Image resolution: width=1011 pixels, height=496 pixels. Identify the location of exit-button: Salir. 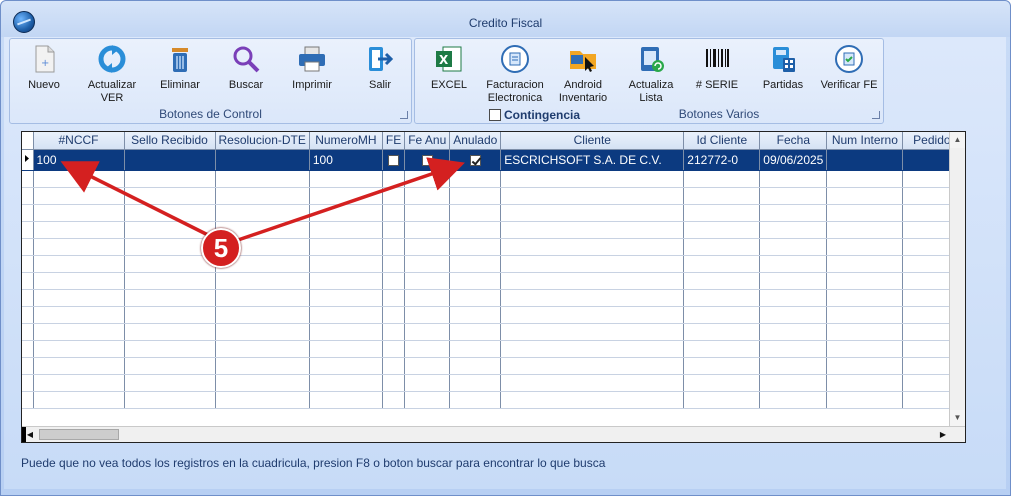
(380, 67).